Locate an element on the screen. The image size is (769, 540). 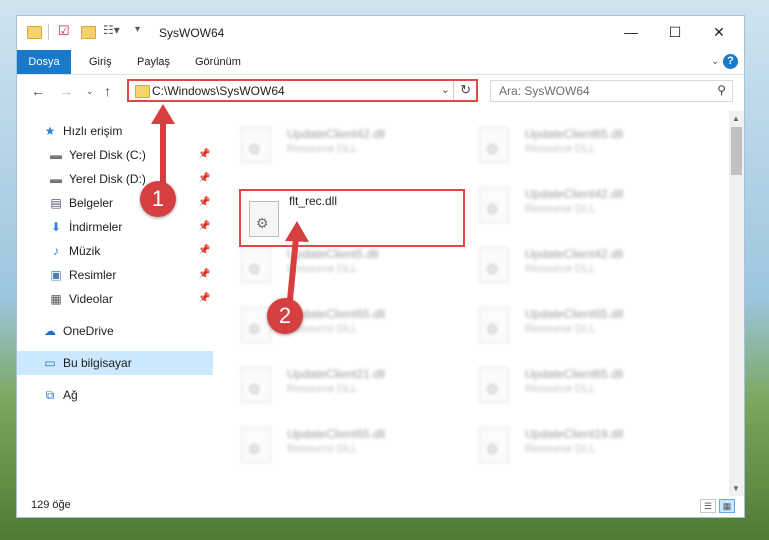
annotation-arrows is located at coordinates (230, 202).